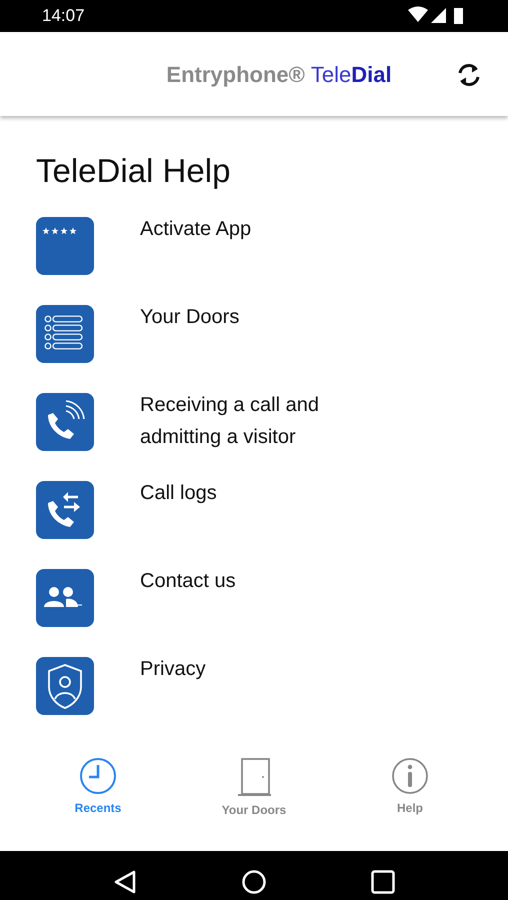 The width and height of the screenshot is (508, 900). Describe the element at coordinates (351, 74) in the screenshot. I see `product-name: TeleDial` at that location.